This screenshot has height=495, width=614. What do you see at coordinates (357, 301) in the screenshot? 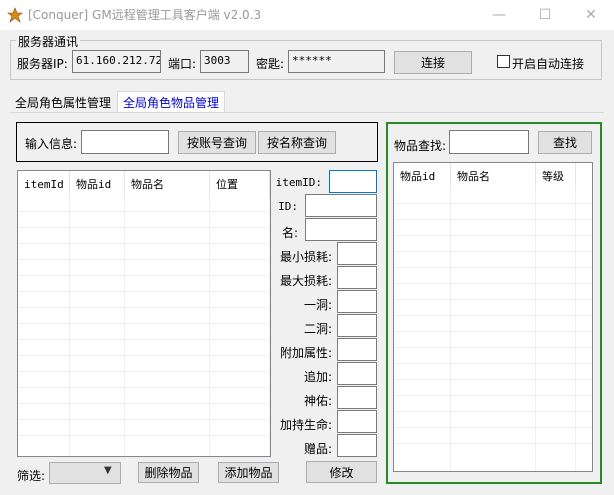
I see `socket-one-field` at bounding box center [357, 301].